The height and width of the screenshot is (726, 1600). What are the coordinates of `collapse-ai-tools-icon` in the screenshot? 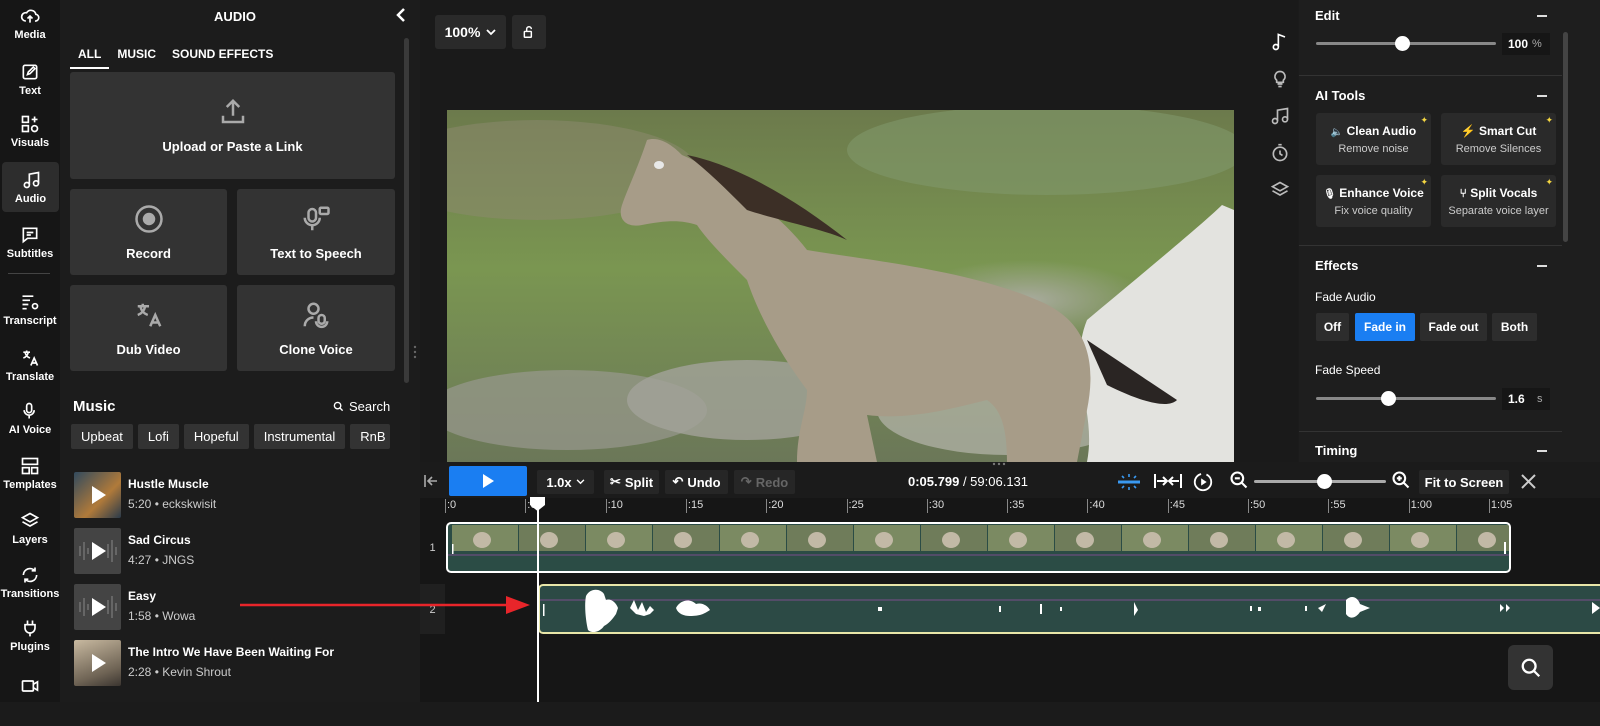 It's located at (1542, 96).